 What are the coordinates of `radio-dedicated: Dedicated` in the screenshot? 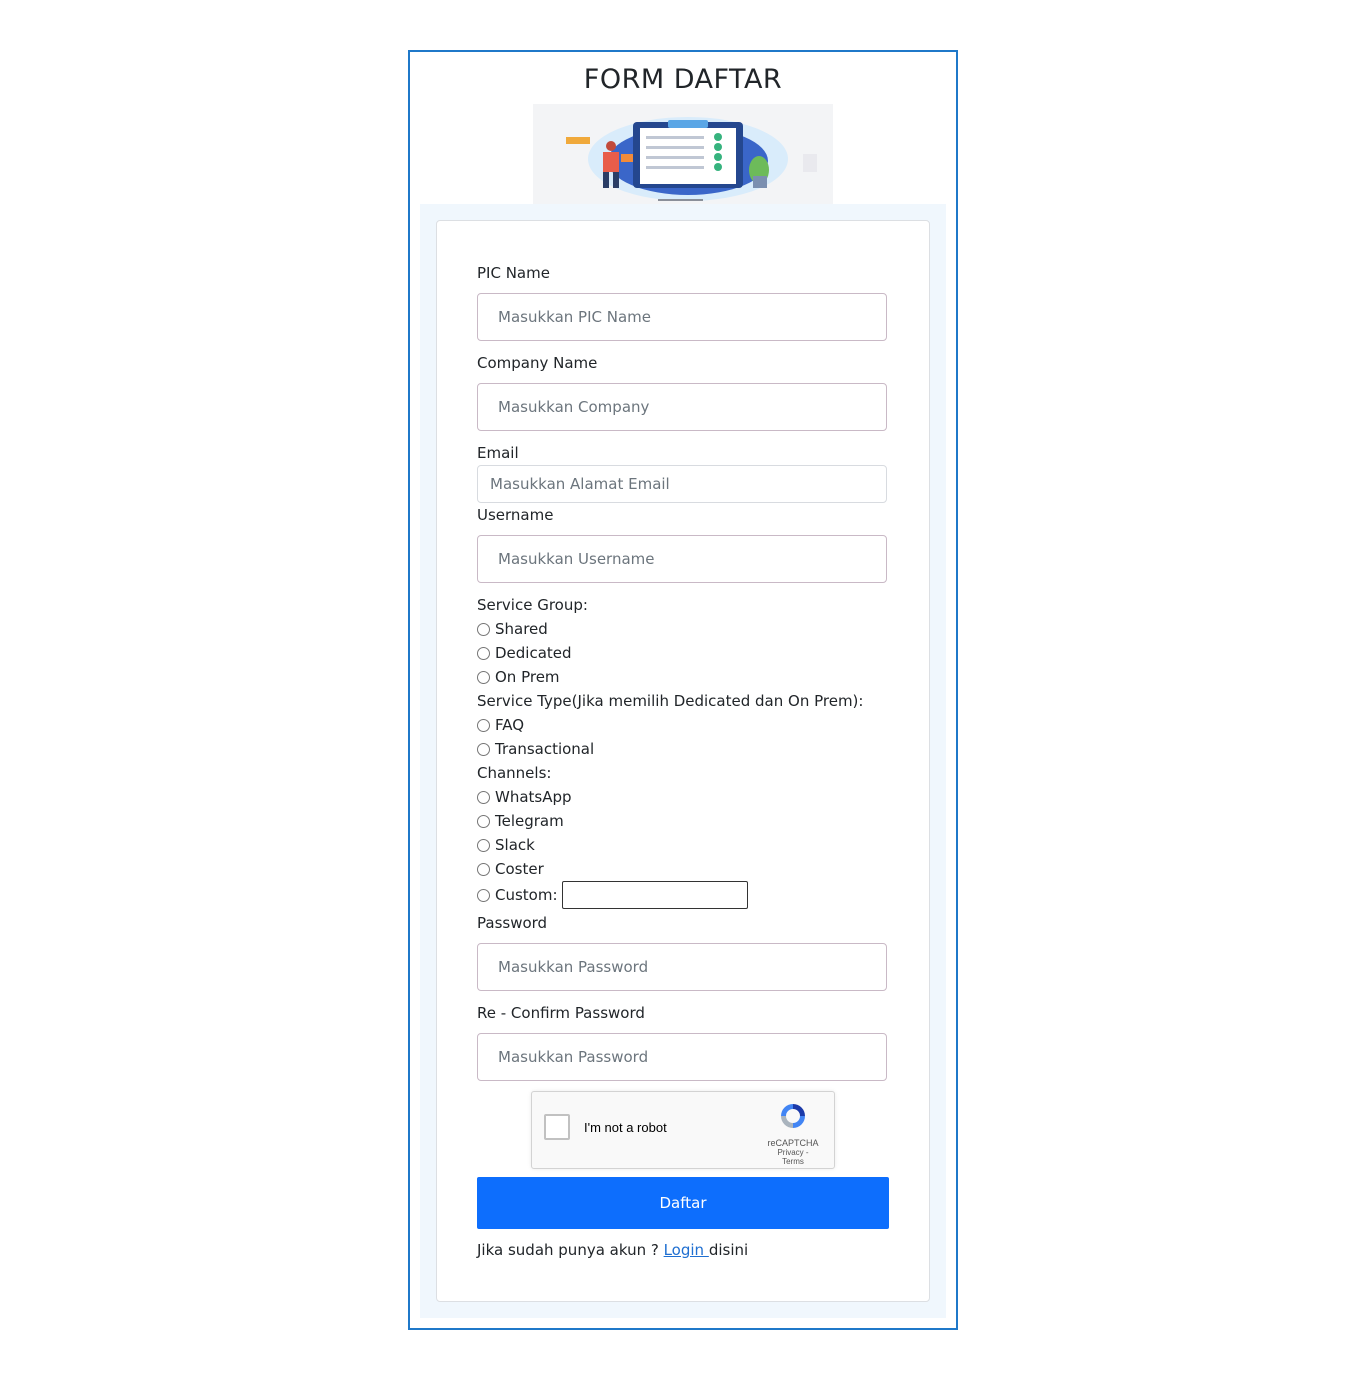 It's located at (524, 653).